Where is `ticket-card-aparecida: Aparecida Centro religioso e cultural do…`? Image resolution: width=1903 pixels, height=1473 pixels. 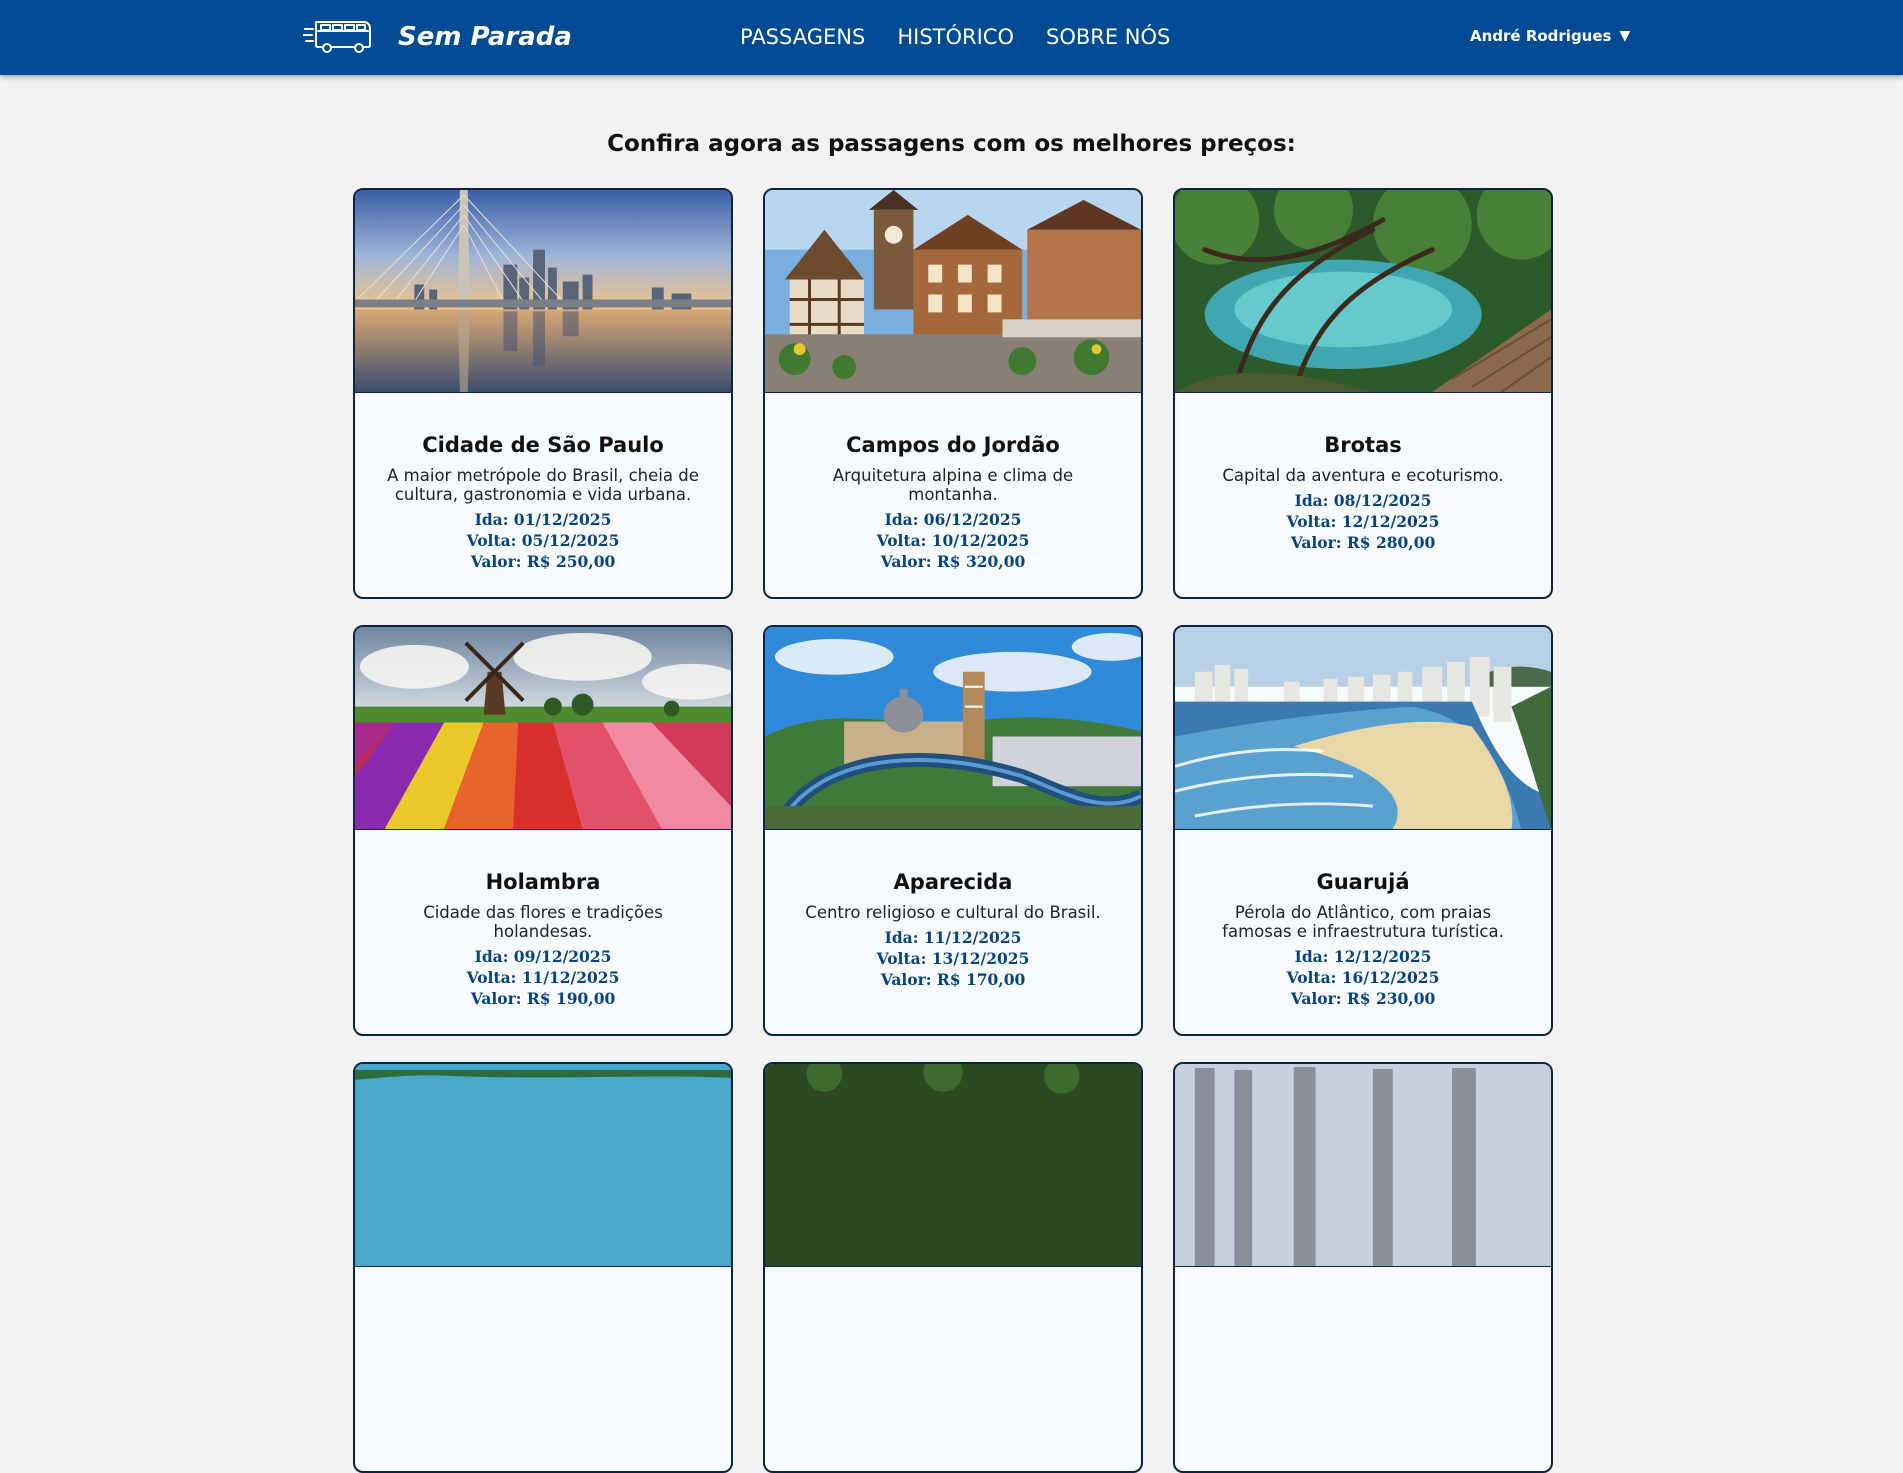
ticket-card-aparecida: Aparecida Centro religioso e cultural do… is located at coordinates (953, 830).